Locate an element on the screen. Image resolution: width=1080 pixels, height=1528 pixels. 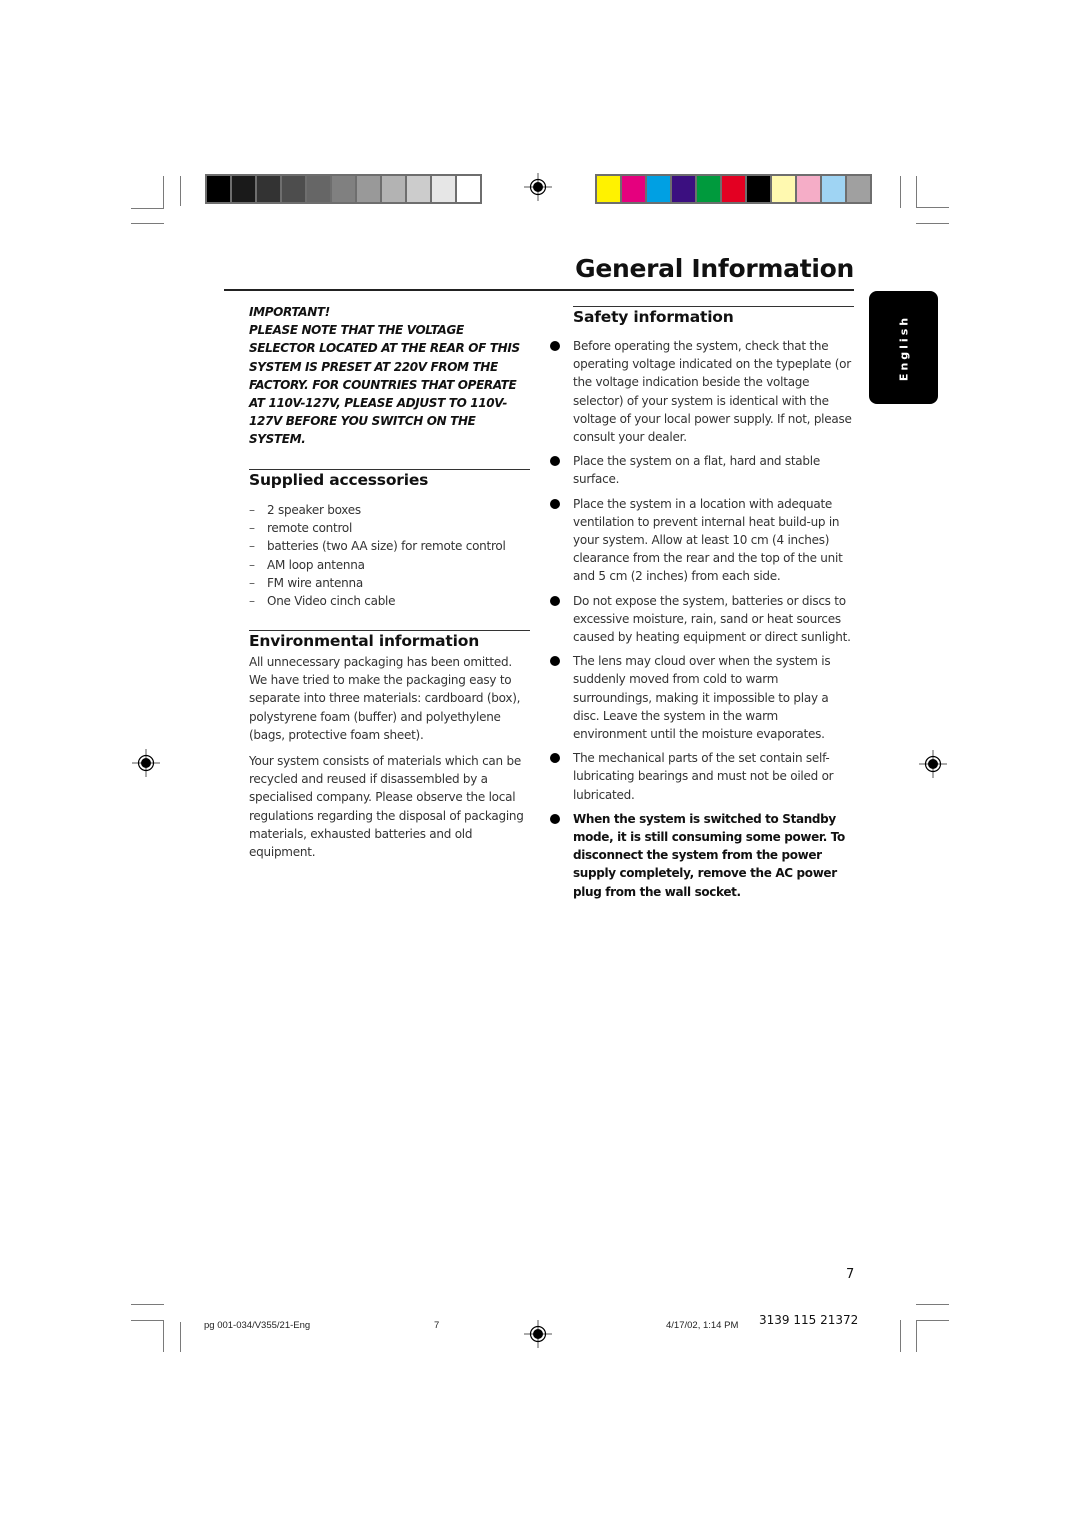
safety-heading: Safety information is located at coordinates (653, 317).